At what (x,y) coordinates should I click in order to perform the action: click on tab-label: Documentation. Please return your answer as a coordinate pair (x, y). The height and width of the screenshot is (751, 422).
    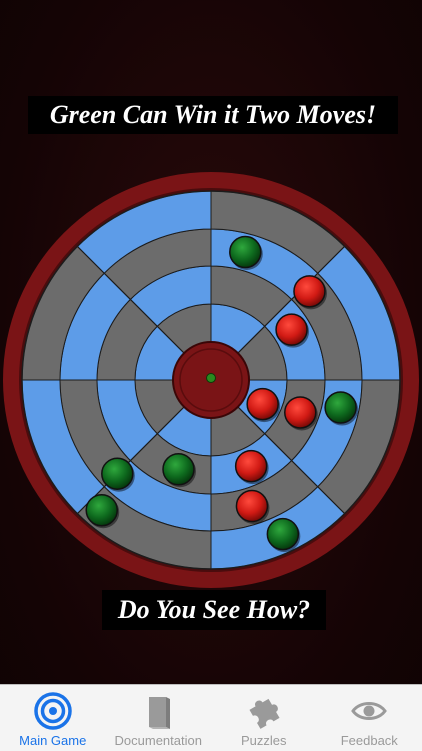
    Looking at the image, I should click on (159, 740).